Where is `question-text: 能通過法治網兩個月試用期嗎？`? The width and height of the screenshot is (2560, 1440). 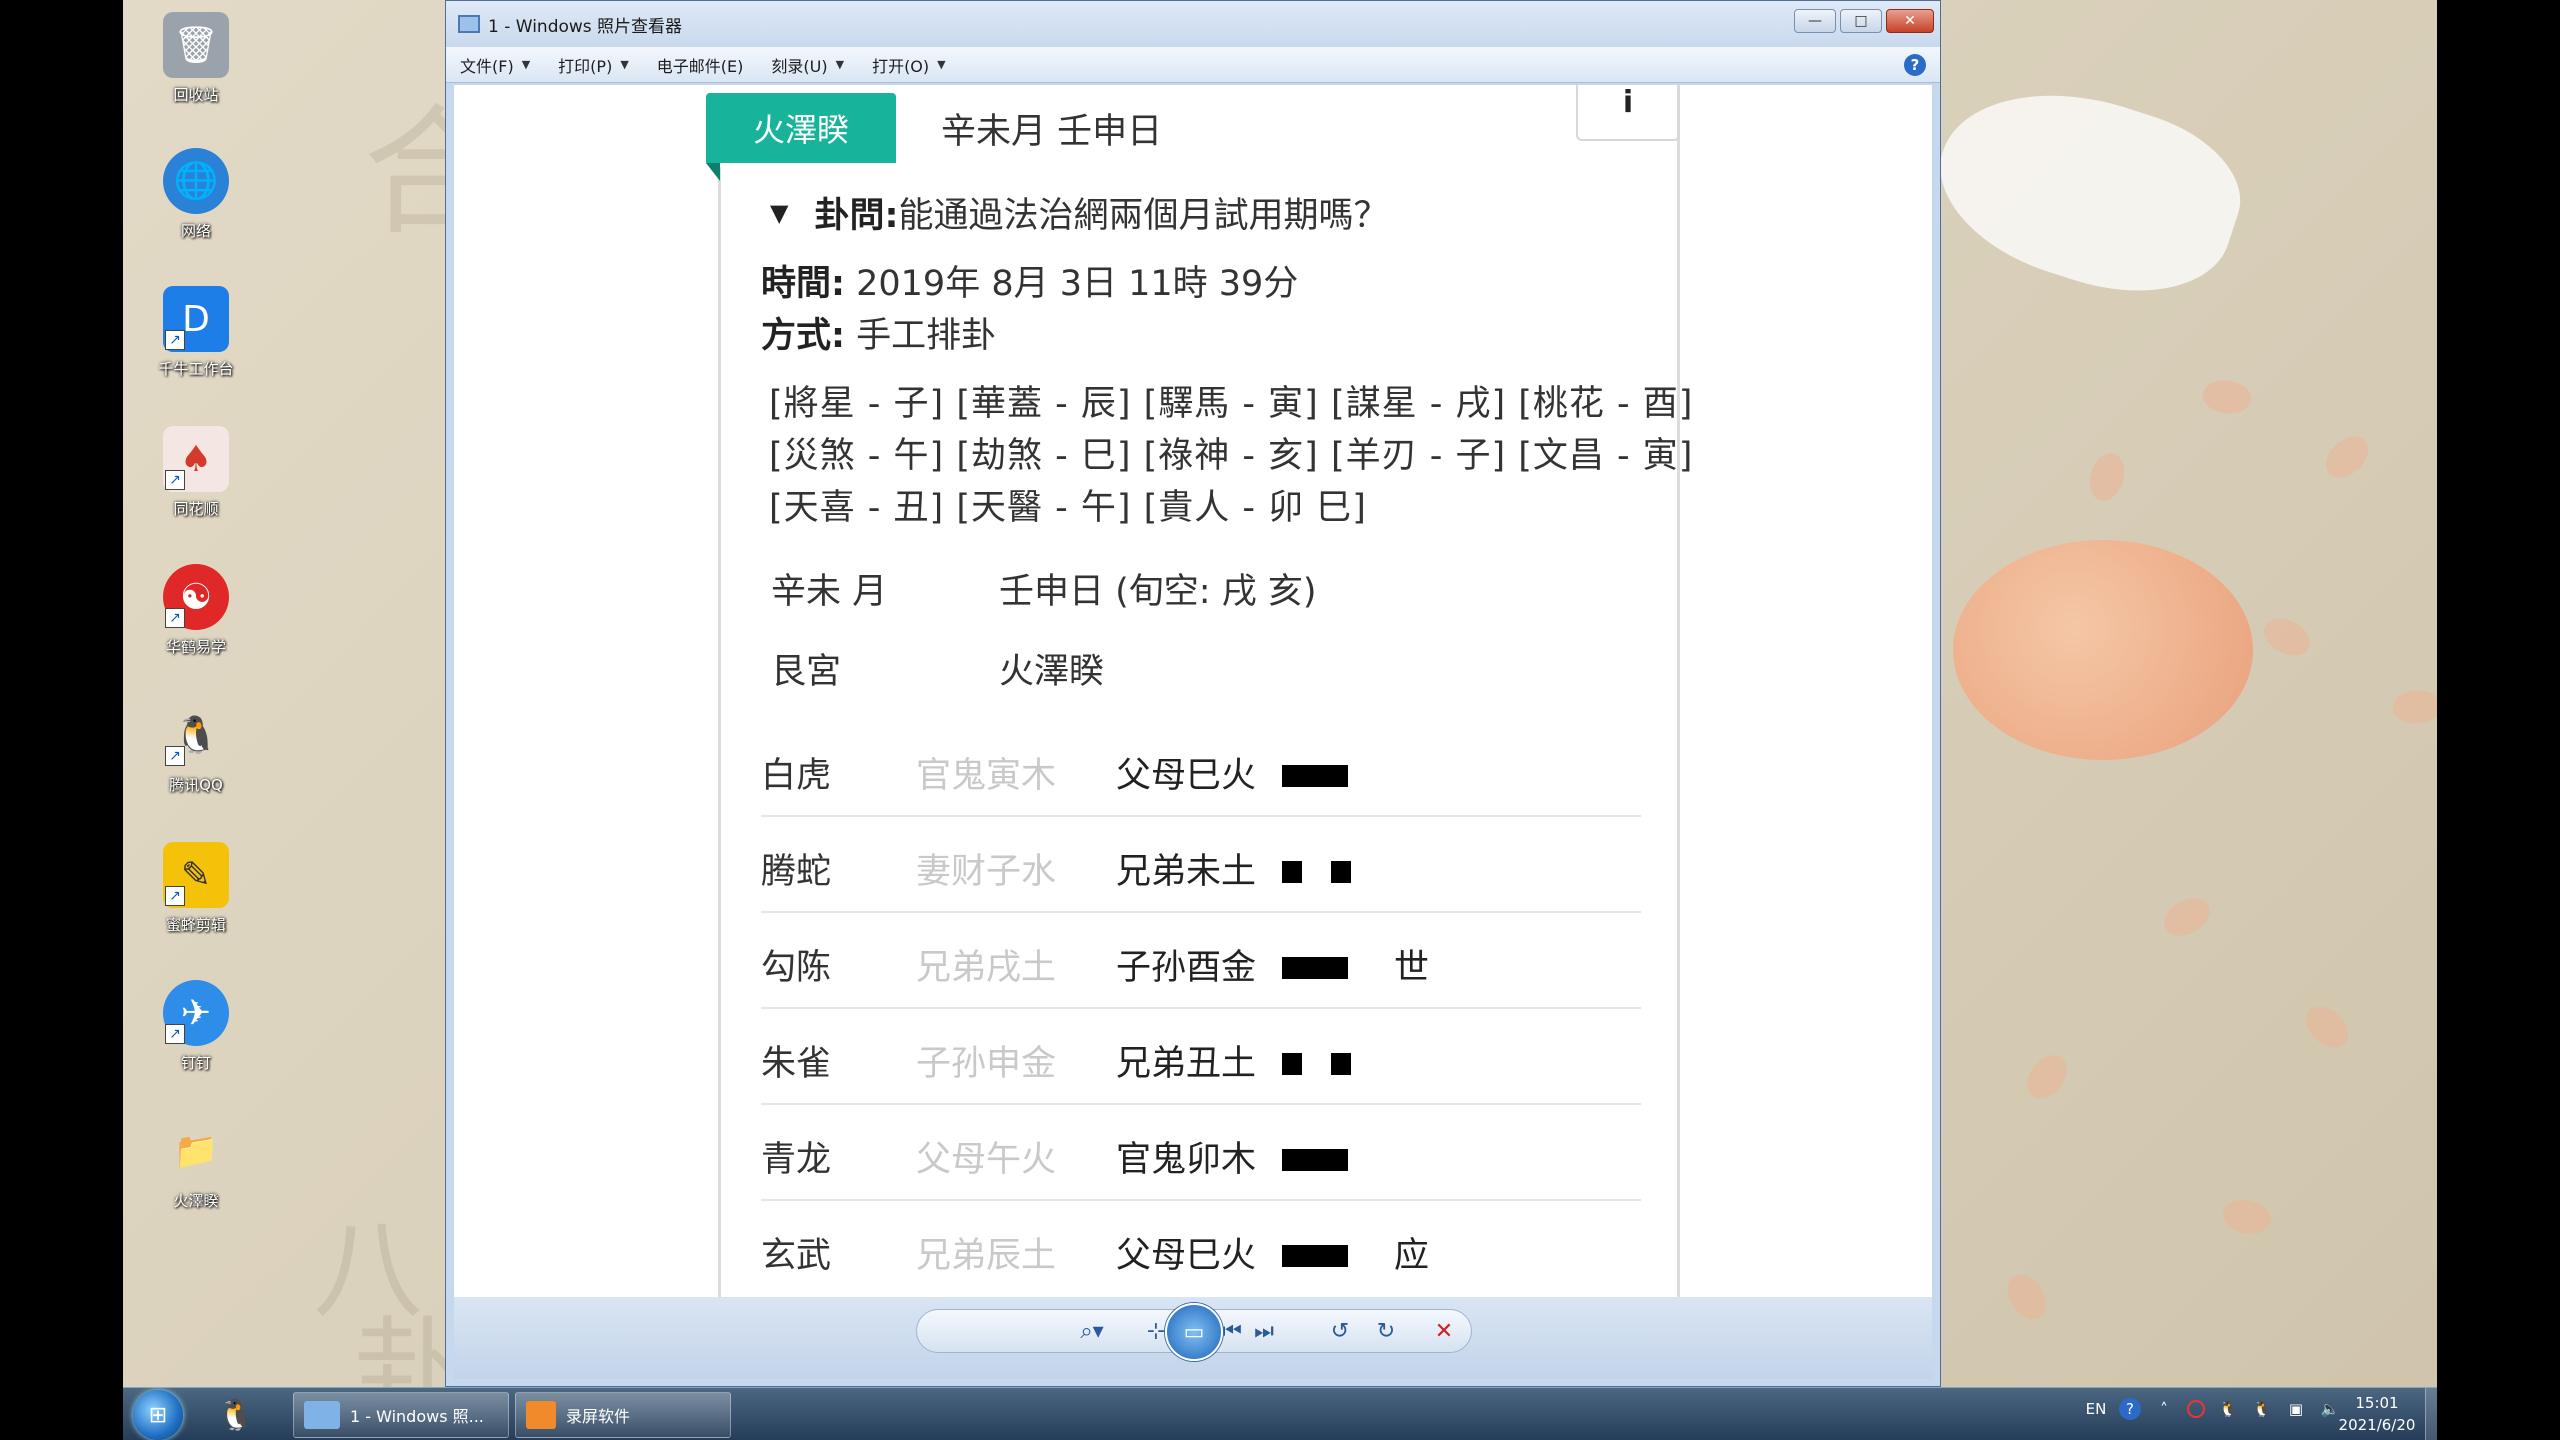 question-text: 能通過法治網兩個月試用期嗎？ is located at coordinates (1143, 216).